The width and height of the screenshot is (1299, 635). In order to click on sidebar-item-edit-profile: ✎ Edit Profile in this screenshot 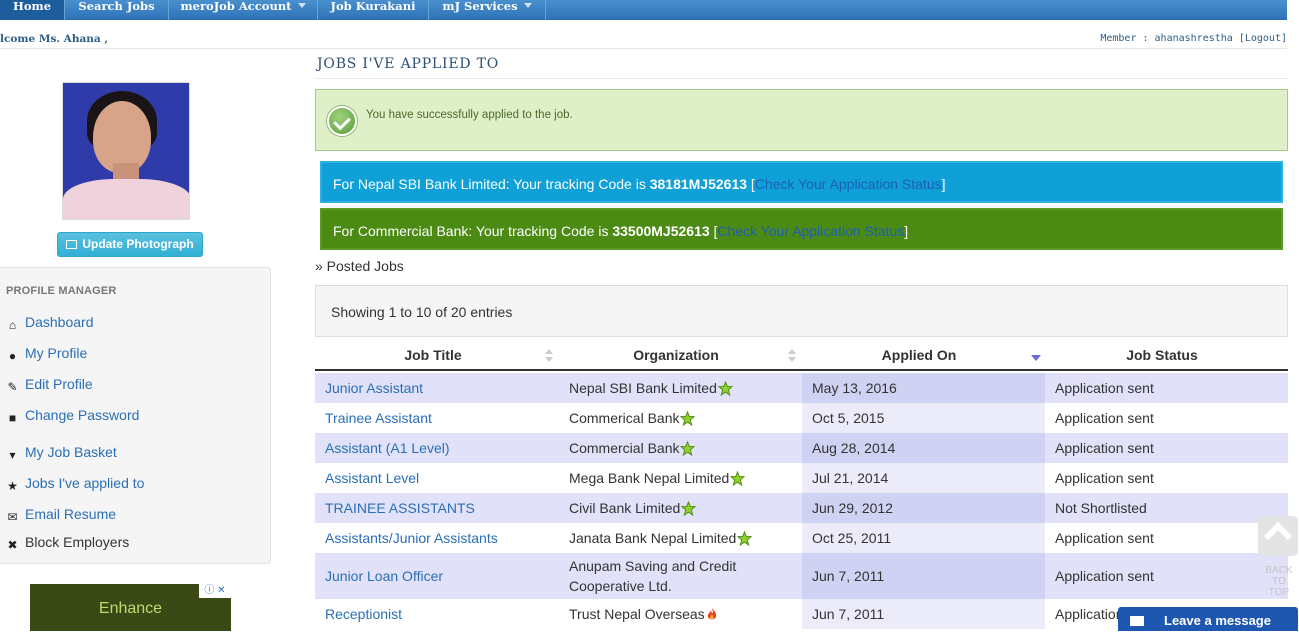, I will do `click(49, 384)`.